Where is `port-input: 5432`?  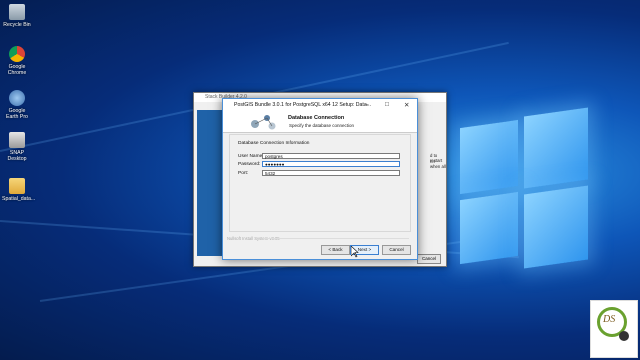
port-input: 5432 is located at coordinates (331, 173).